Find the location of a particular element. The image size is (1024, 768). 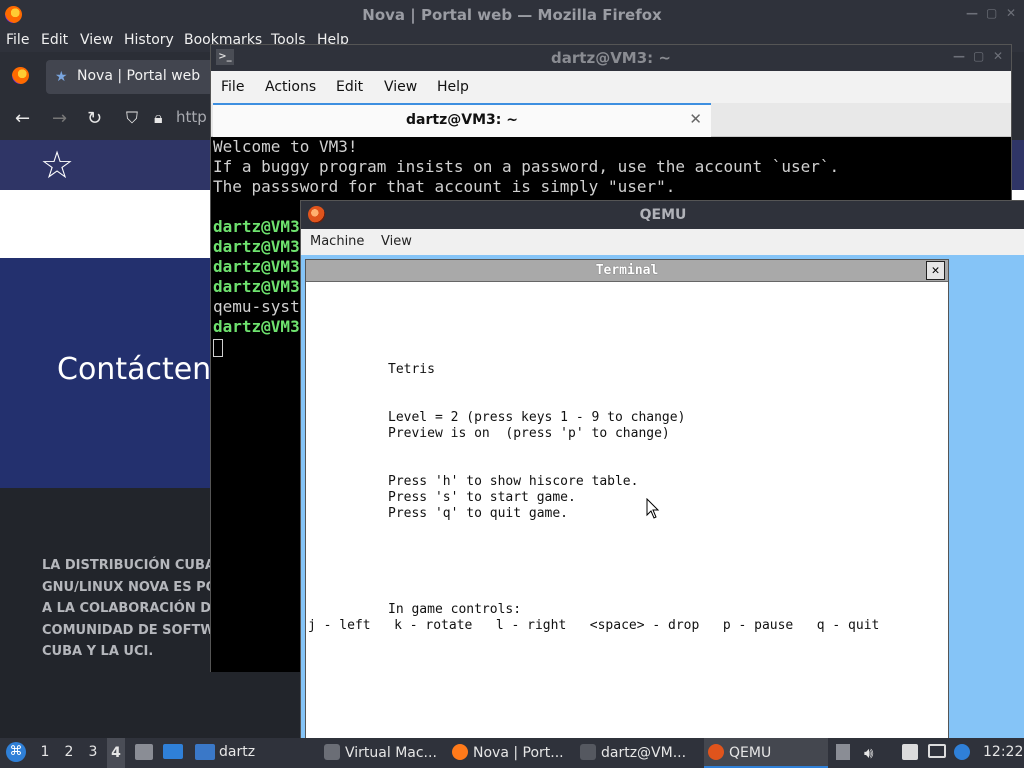

terminal-tabbar: dartz@VM3: ~ ✕ is located at coordinates (611, 120).